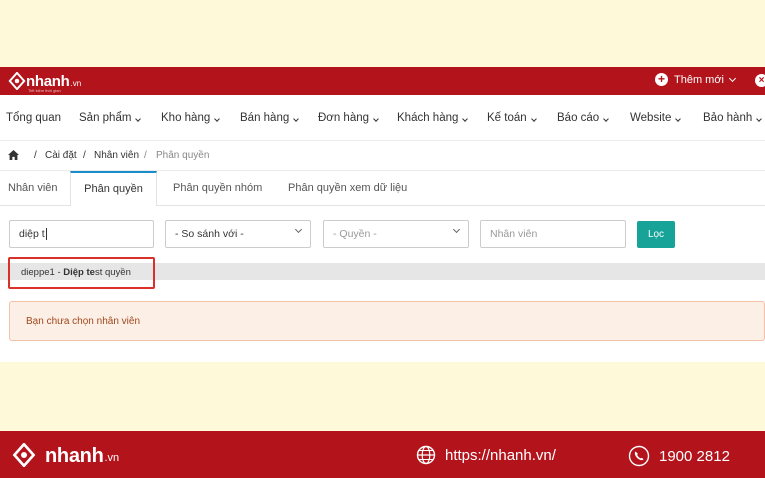 Image resolution: width=765 pixels, height=478 pixels. What do you see at coordinates (74, 456) in the screenshot?
I see `logo-text: nhanh` at bounding box center [74, 456].